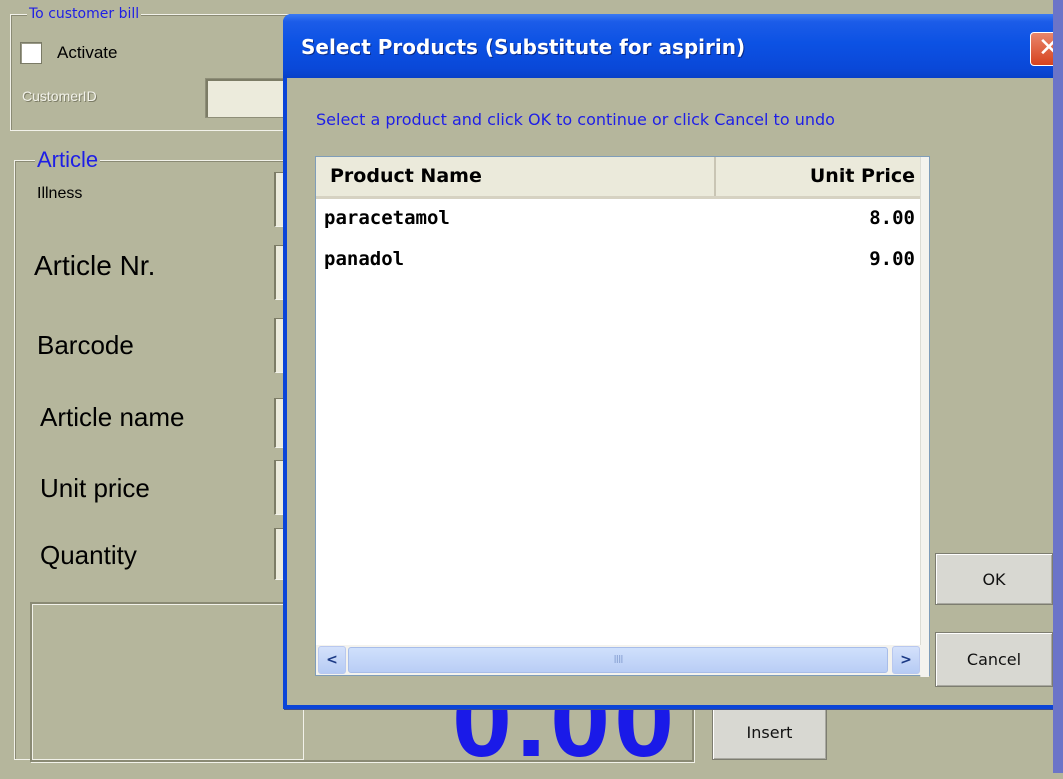  I want to click on ok-button: OK, so click(994, 579).